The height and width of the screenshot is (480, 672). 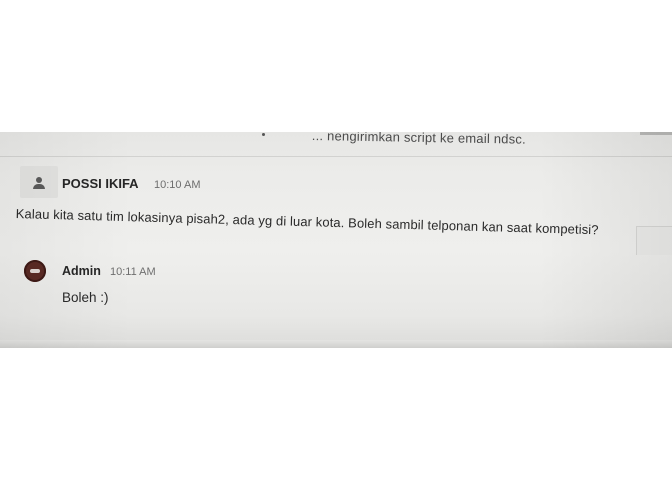 What do you see at coordinates (39, 186) in the screenshot?
I see `avatar-body` at bounding box center [39, 186].